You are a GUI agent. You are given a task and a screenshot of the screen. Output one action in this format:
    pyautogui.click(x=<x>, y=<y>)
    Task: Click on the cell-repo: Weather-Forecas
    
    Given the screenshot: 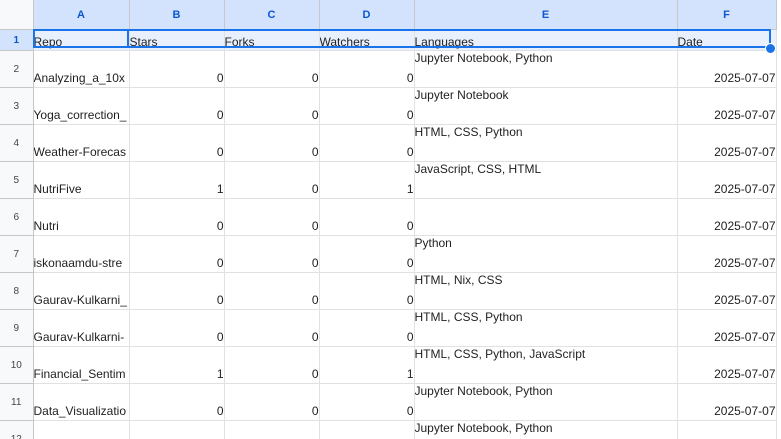 What is the action you would take?
    pyautogui.click(x=81, y=143)
    